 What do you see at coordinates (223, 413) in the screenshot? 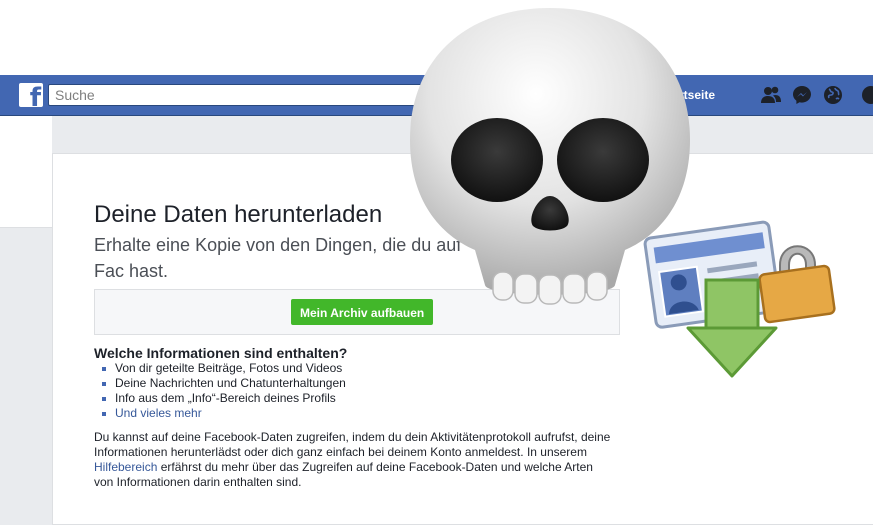
I see `list-item-more-link: Und vieles mehr` at bounding box center [223, 413].